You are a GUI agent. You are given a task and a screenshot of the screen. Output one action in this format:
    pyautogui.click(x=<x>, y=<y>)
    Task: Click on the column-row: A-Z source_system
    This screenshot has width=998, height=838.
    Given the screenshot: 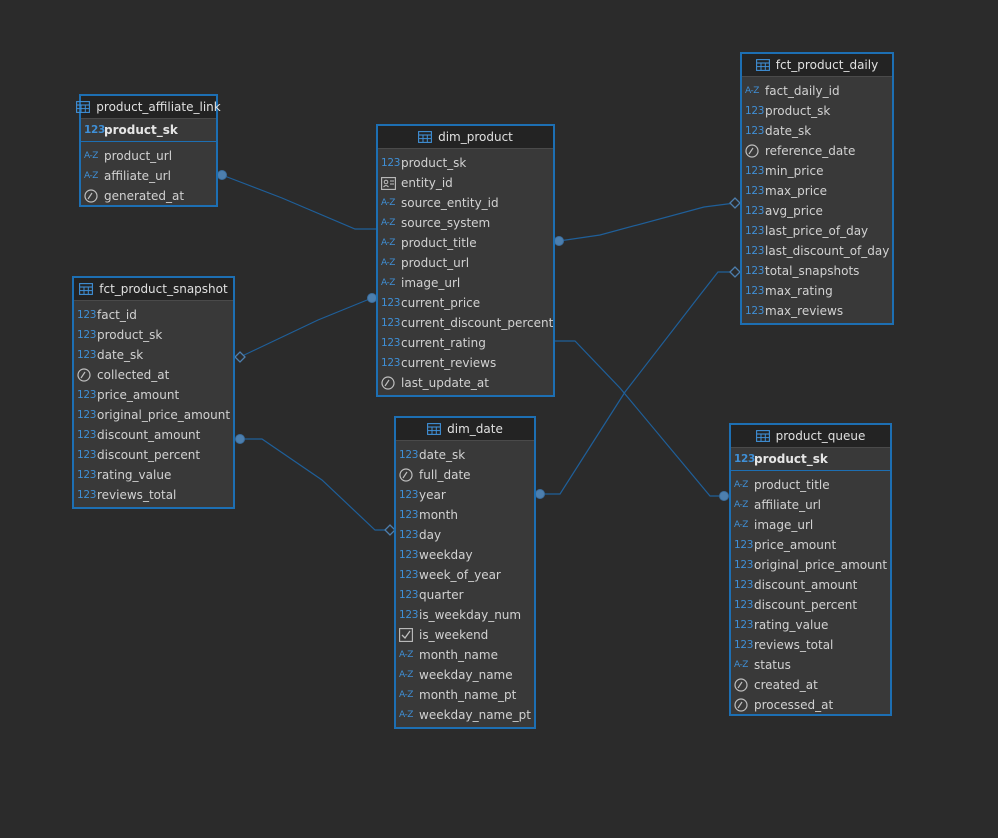 What is the action you would take?
    pyautogui.click(x=465, y=223)
    